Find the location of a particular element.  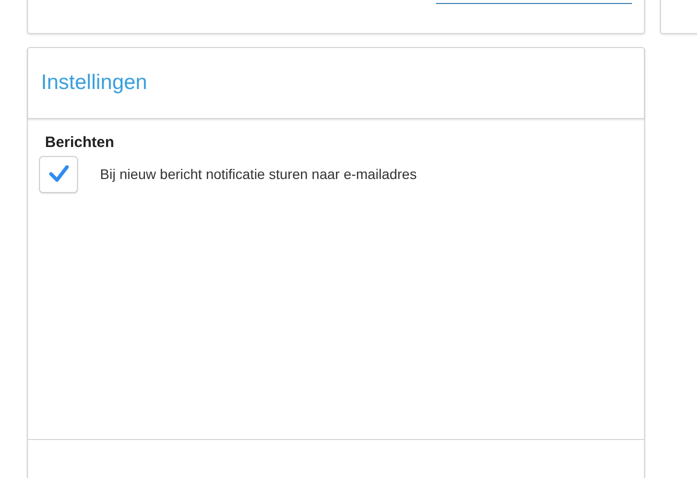

checkmark-icon is located at coordinates (58, 174).